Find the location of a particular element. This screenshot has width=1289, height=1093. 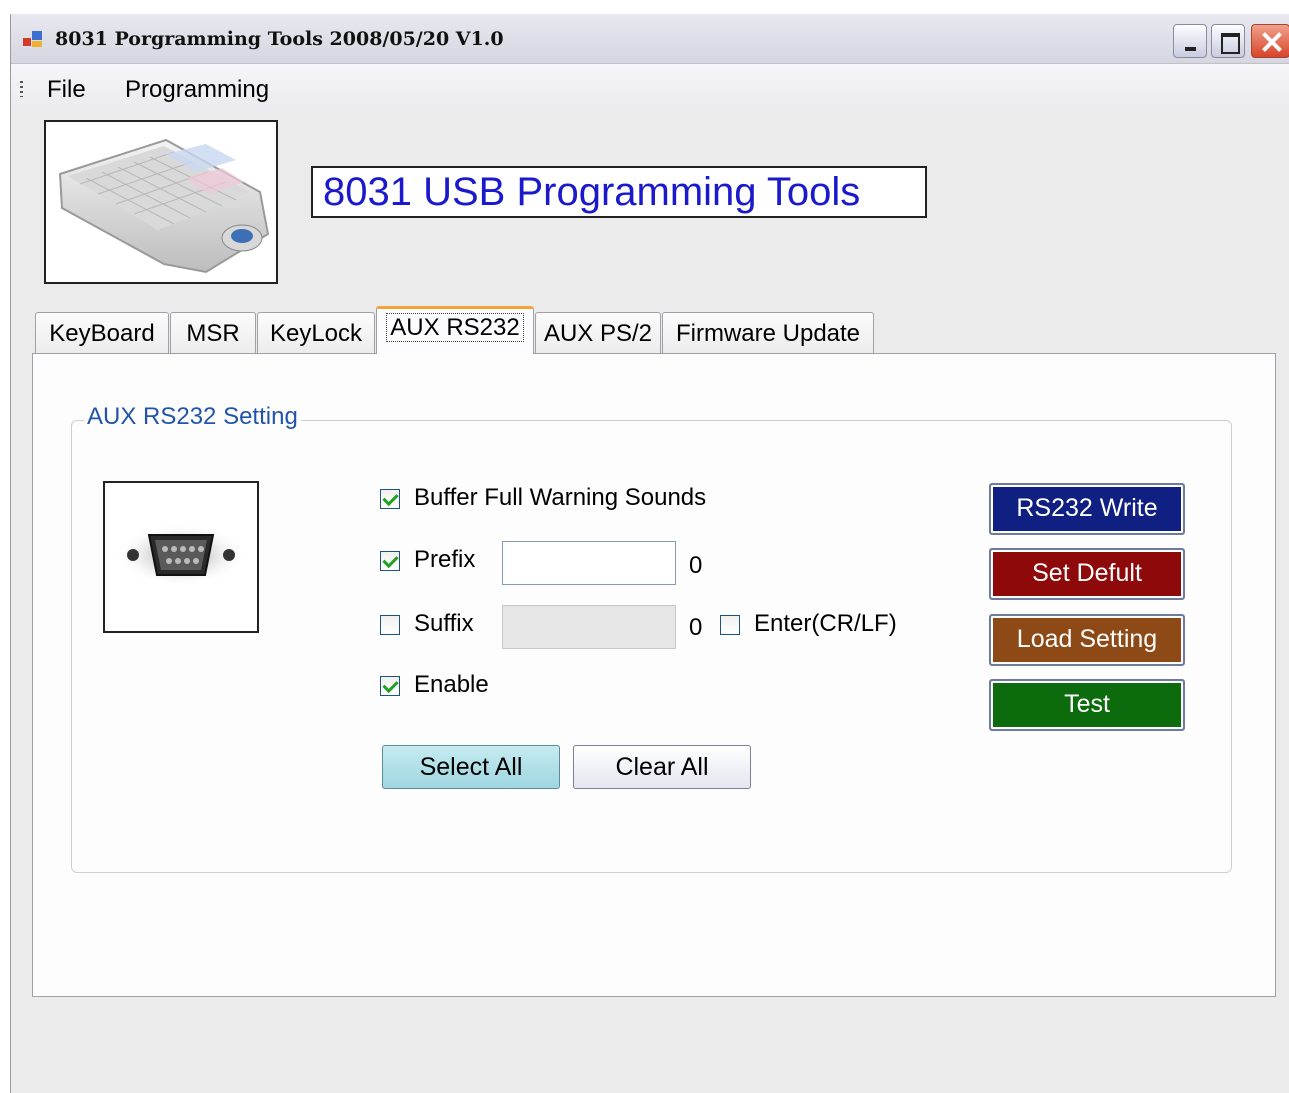

prefix-length: 0 is located at coordinates (696, 565).